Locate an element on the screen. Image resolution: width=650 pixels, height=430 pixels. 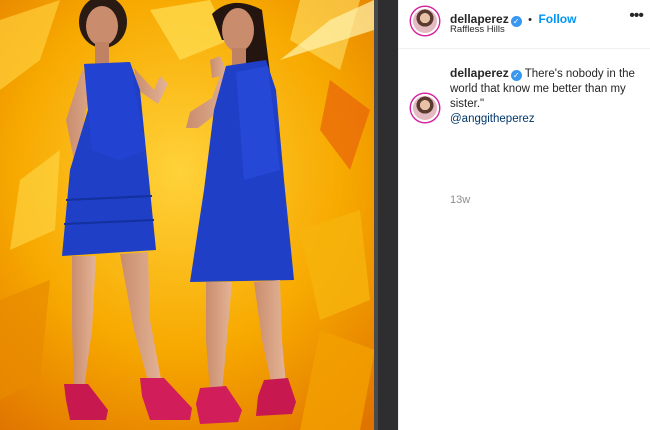
caption-mention-link: @anggitheperez is located at coordinates (492, 119).